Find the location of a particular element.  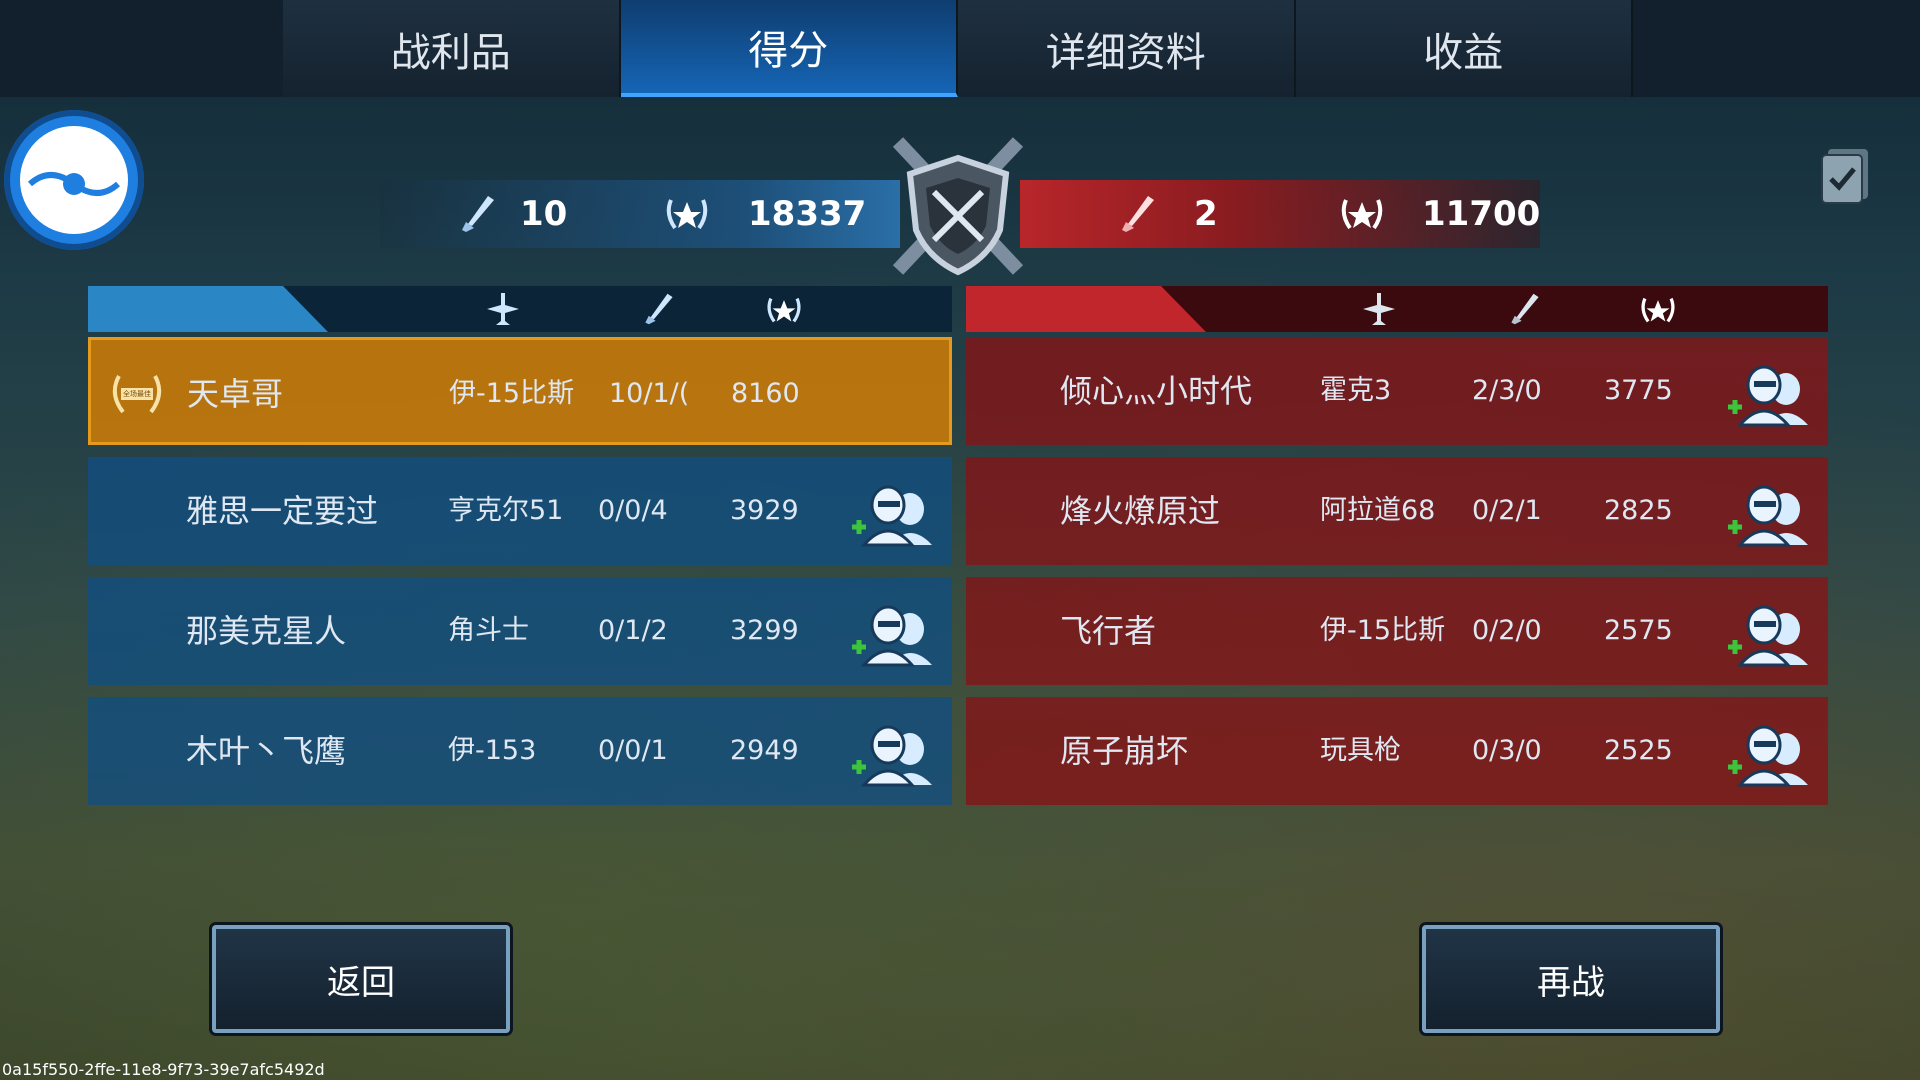

tab-details: 详细资料 is located at coordinates (1127, 48).